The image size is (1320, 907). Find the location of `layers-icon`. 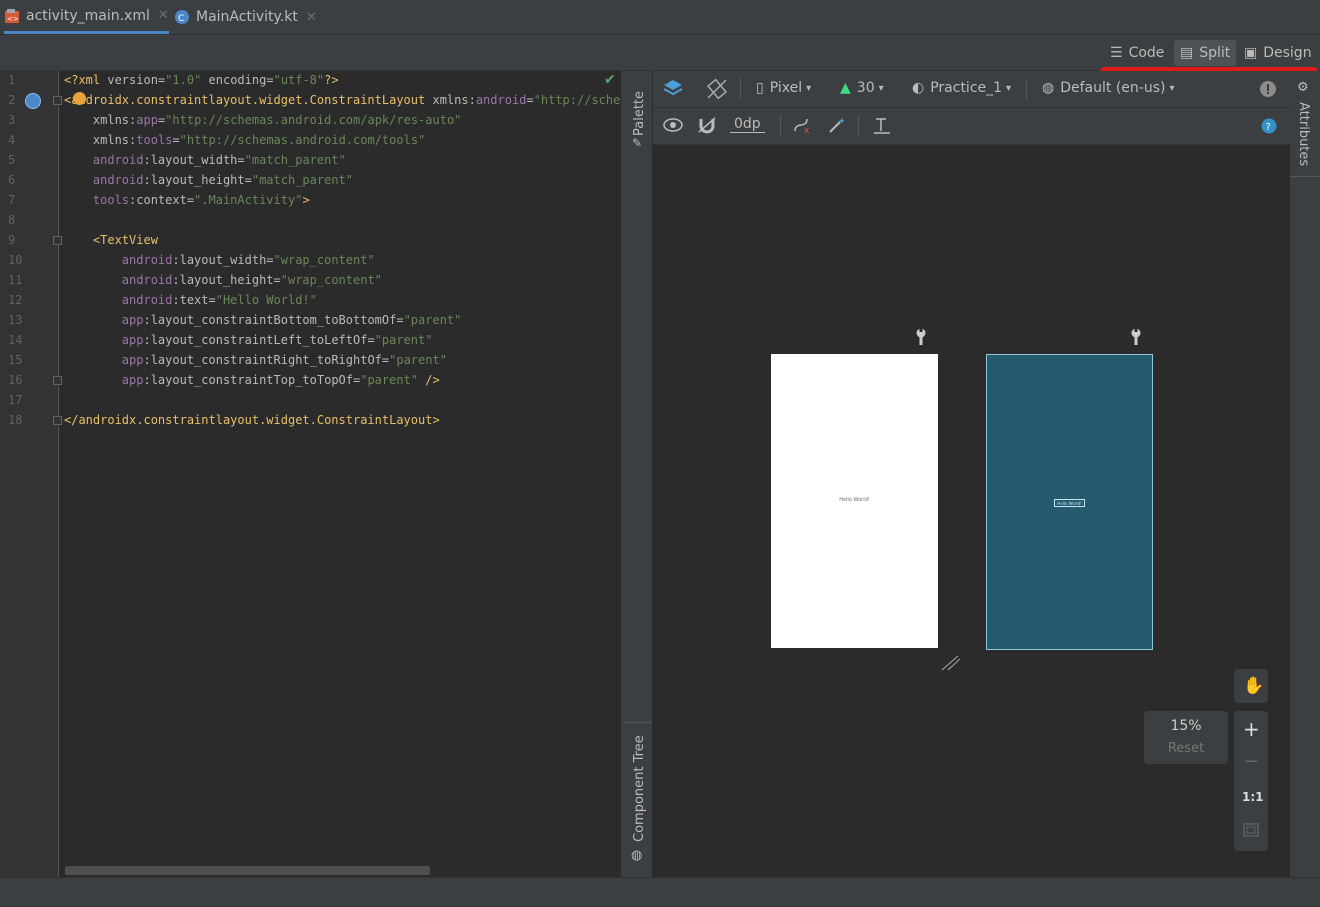

layers-icon is located at coordinates (673, 88).